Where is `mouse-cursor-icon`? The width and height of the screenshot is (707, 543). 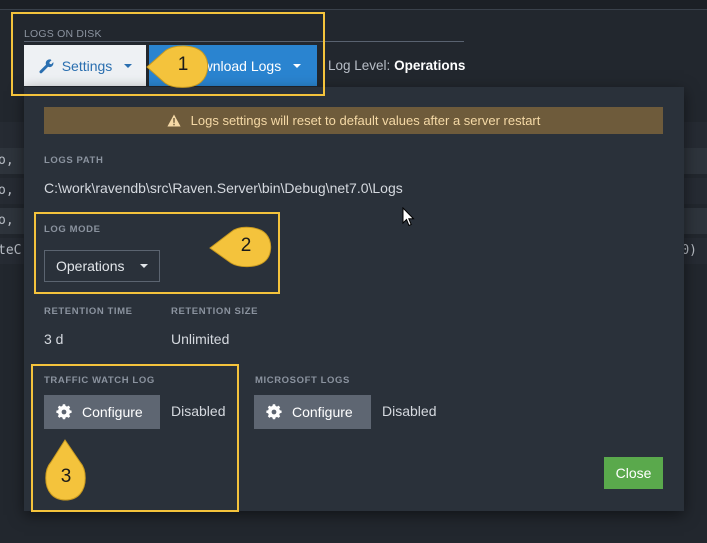 mouse-cursor-icon is located at coordinates (408, 217).